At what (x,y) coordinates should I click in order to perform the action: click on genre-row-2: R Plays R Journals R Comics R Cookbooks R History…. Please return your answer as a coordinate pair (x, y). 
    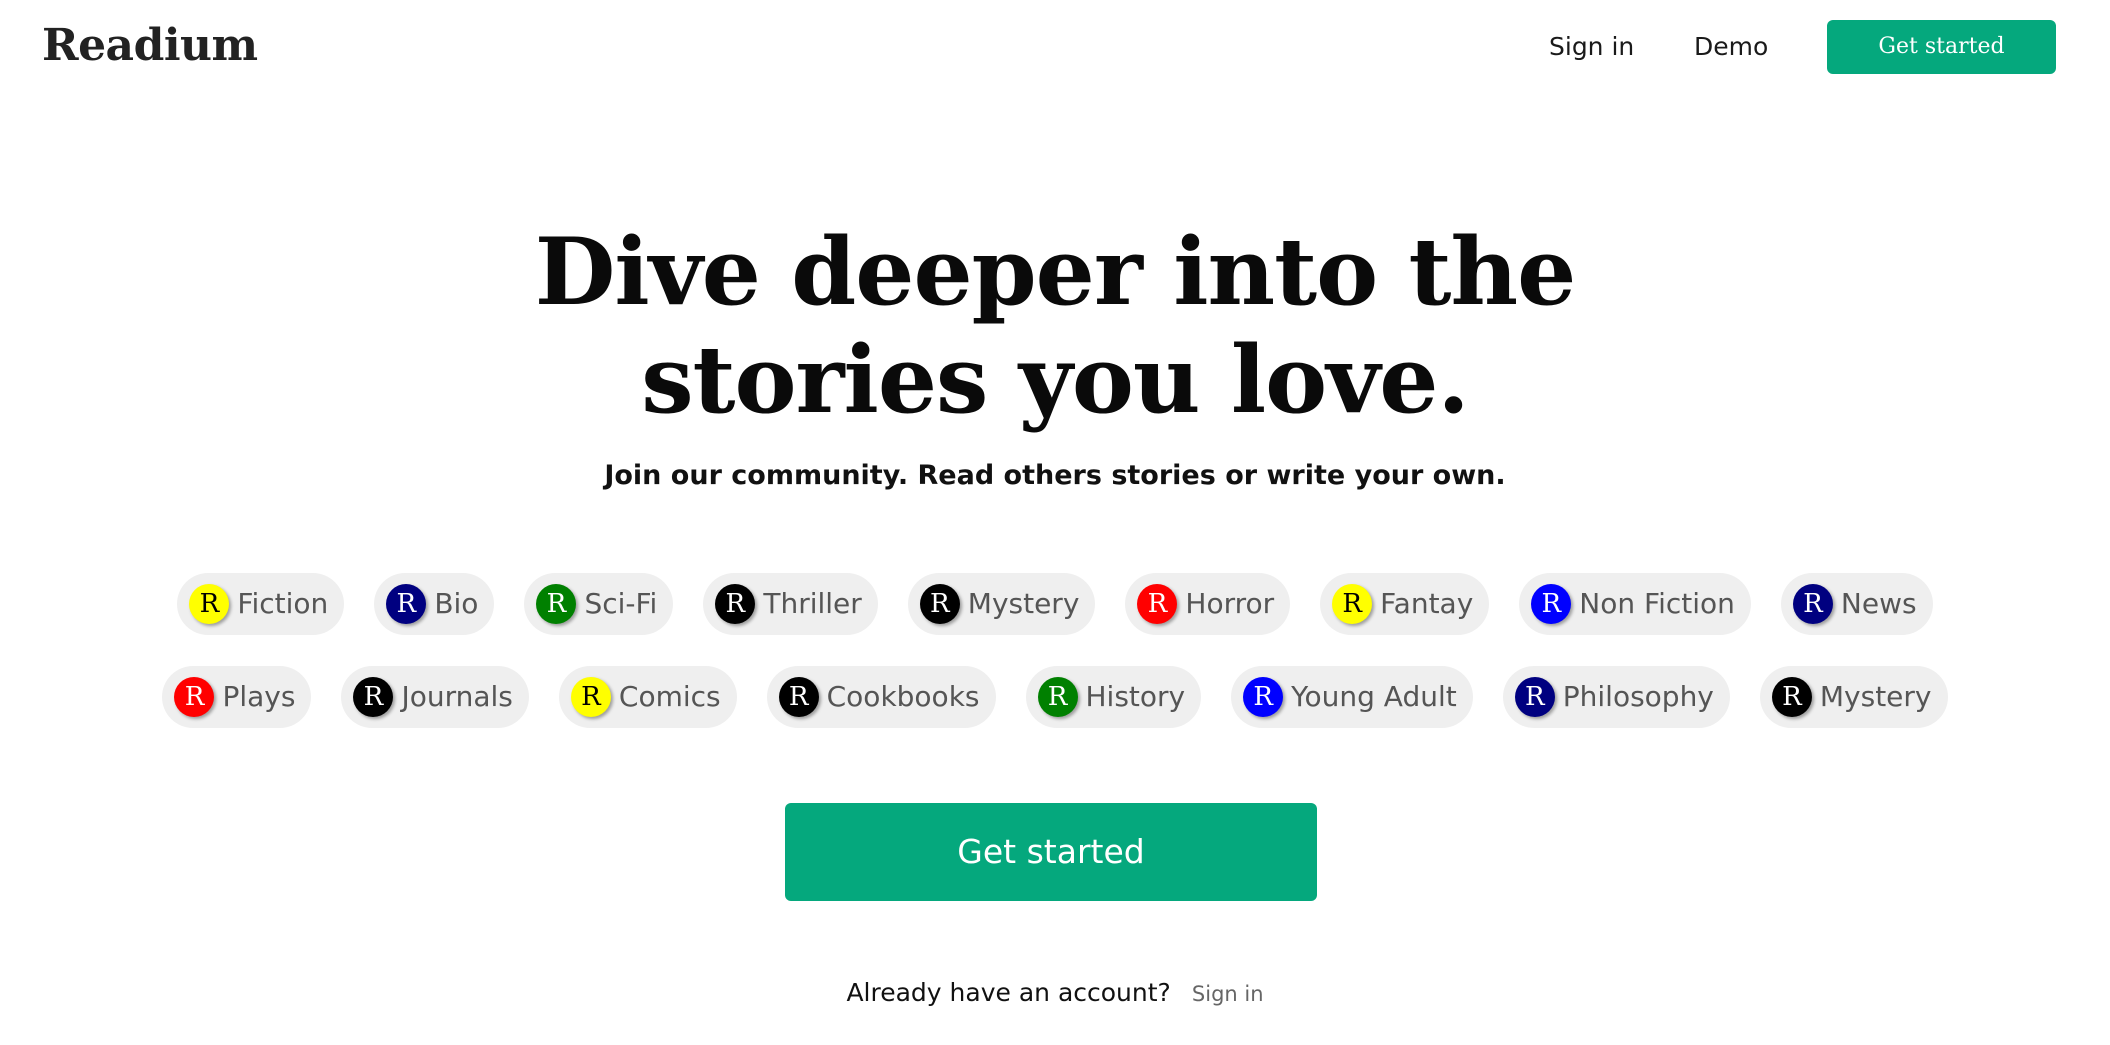
    Looking at the image, I should click on (1055, 697).